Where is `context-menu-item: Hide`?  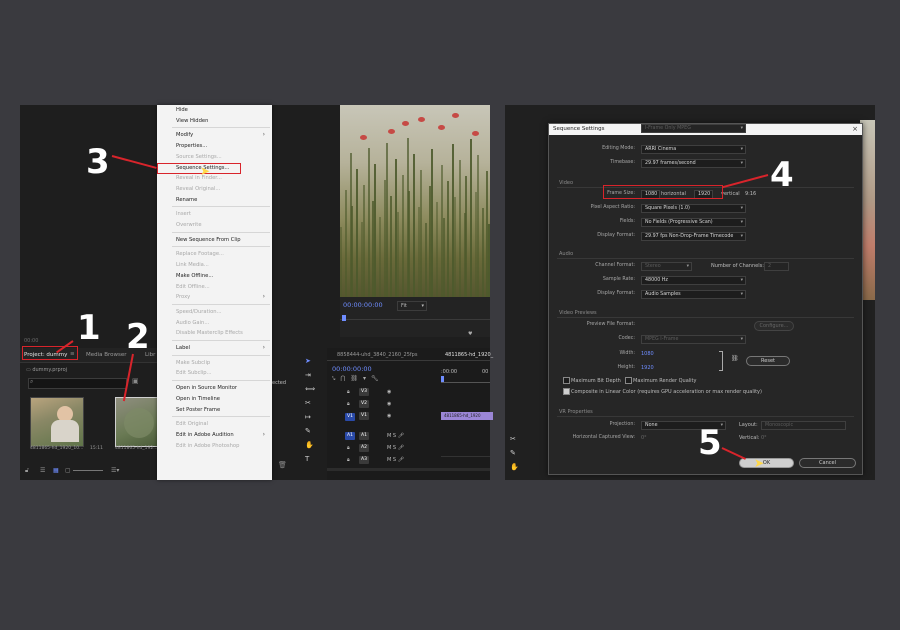 context-menu-item: Hide is located at coordinates (182, 110).